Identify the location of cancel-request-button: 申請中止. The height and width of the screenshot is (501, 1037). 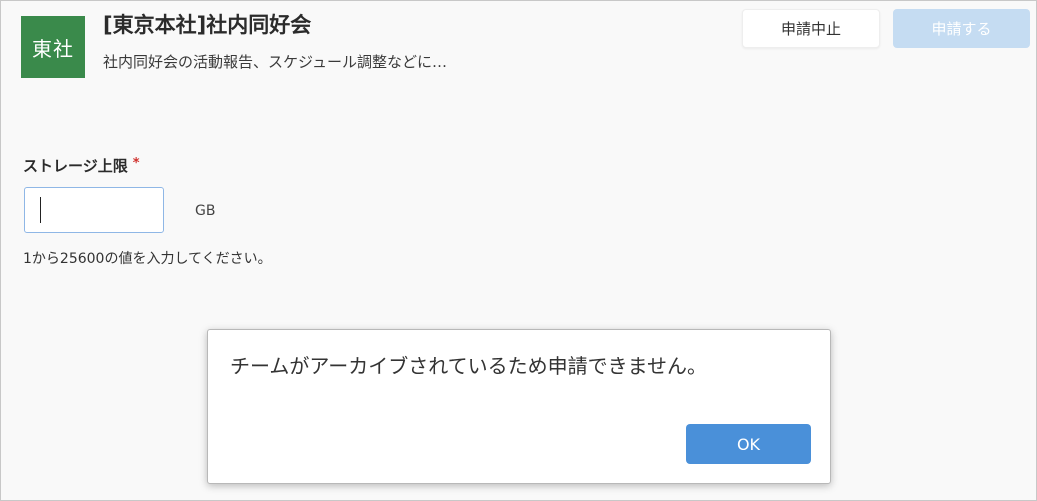
(811, 28).